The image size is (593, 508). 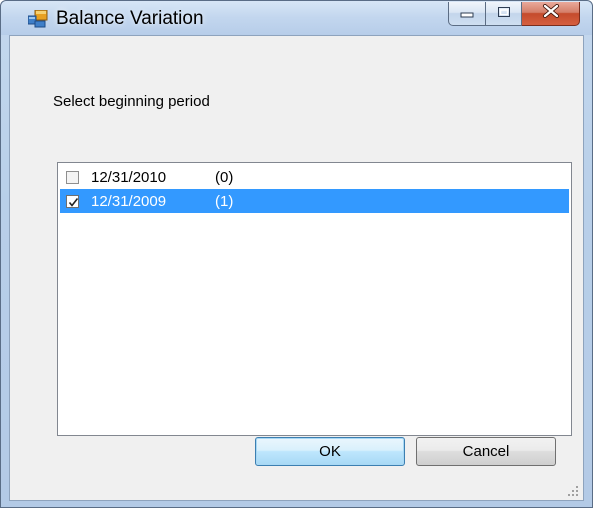 I want to click on app-window-icon, so click(x=37, y=18).